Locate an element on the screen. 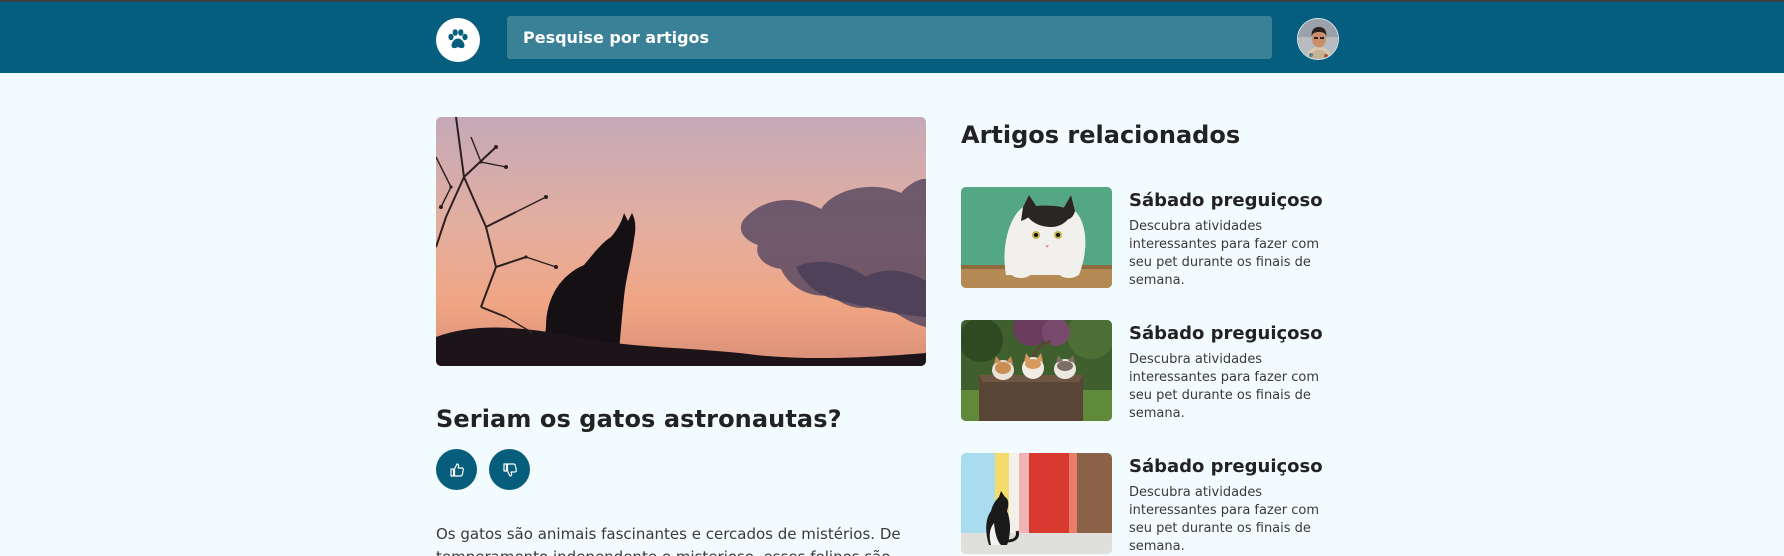 This screenshot has height=556, width=1784. user-avatar-image is located at coordinates (1318, 39).